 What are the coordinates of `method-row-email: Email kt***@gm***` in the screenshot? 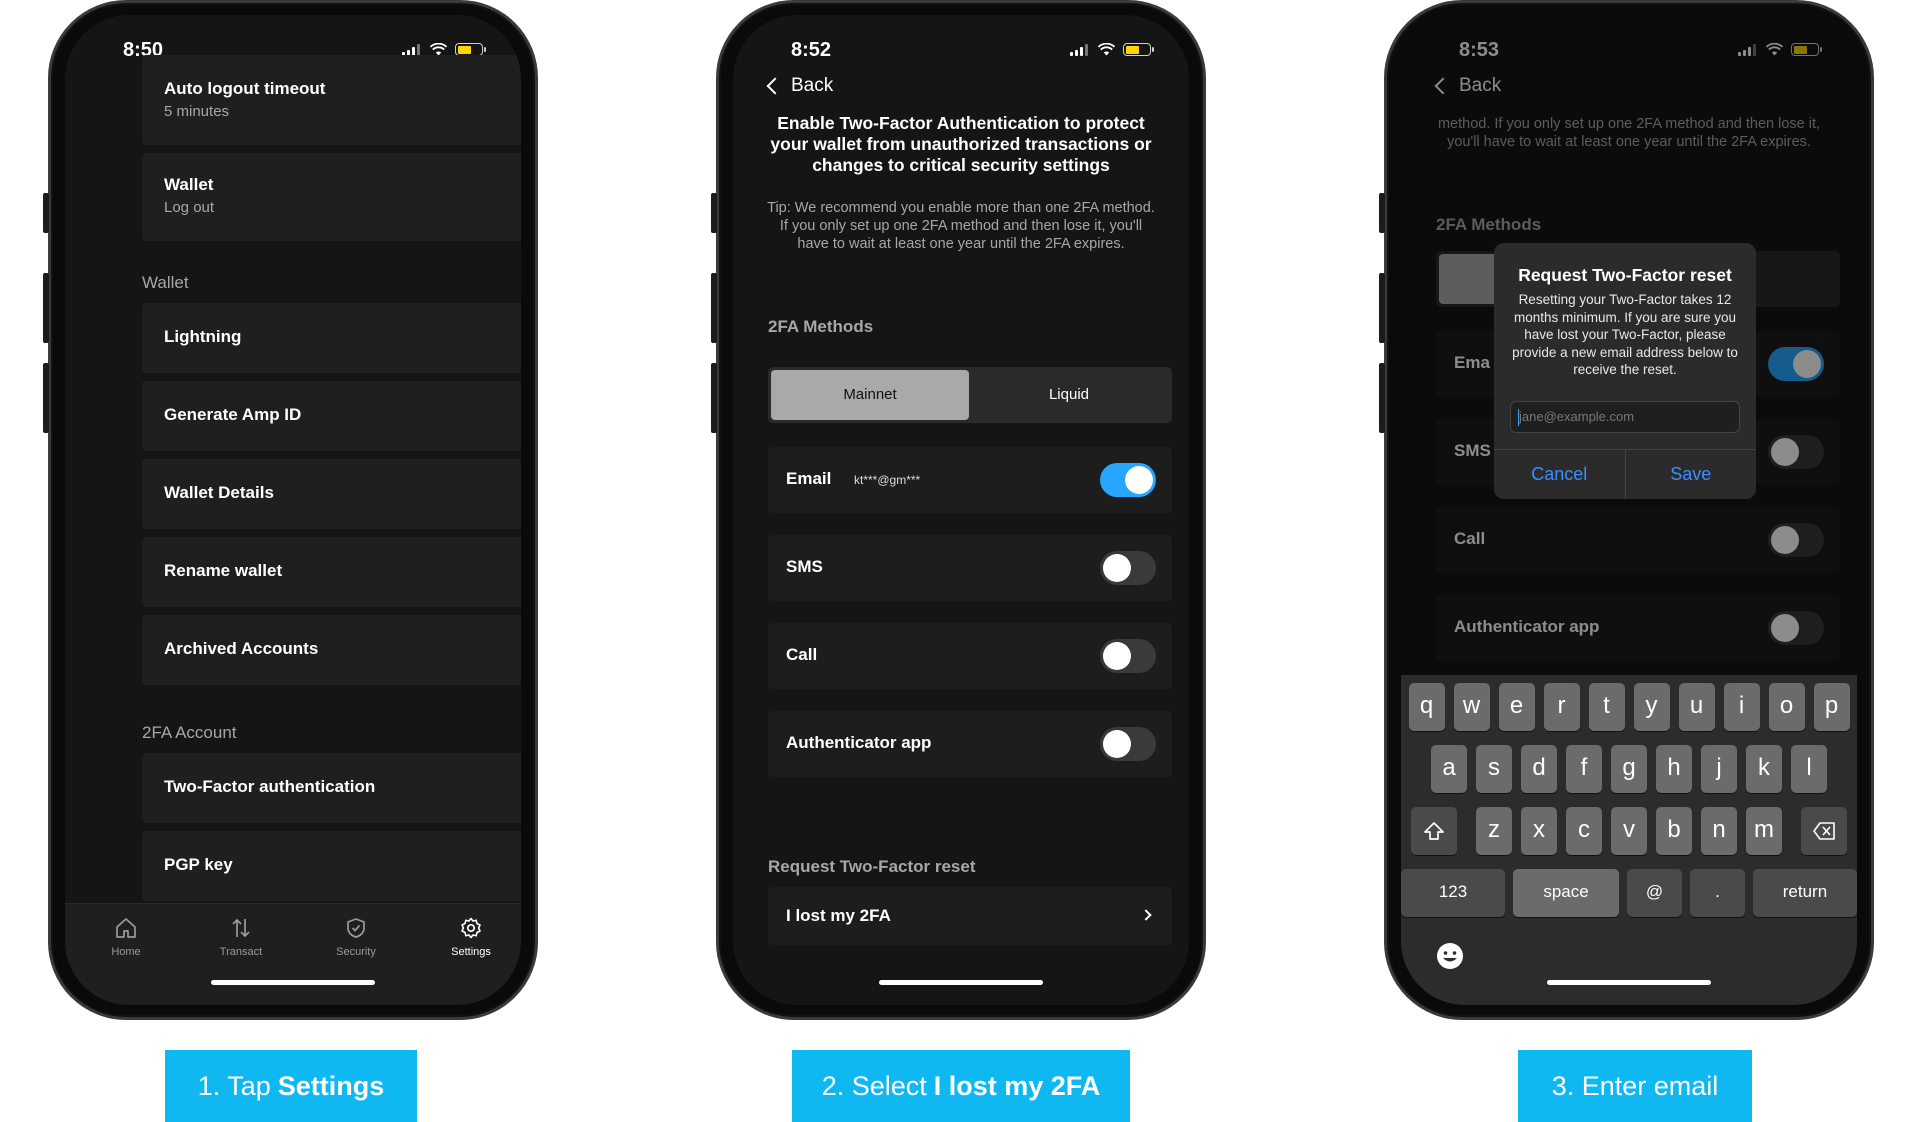 It's located at (970, 480).